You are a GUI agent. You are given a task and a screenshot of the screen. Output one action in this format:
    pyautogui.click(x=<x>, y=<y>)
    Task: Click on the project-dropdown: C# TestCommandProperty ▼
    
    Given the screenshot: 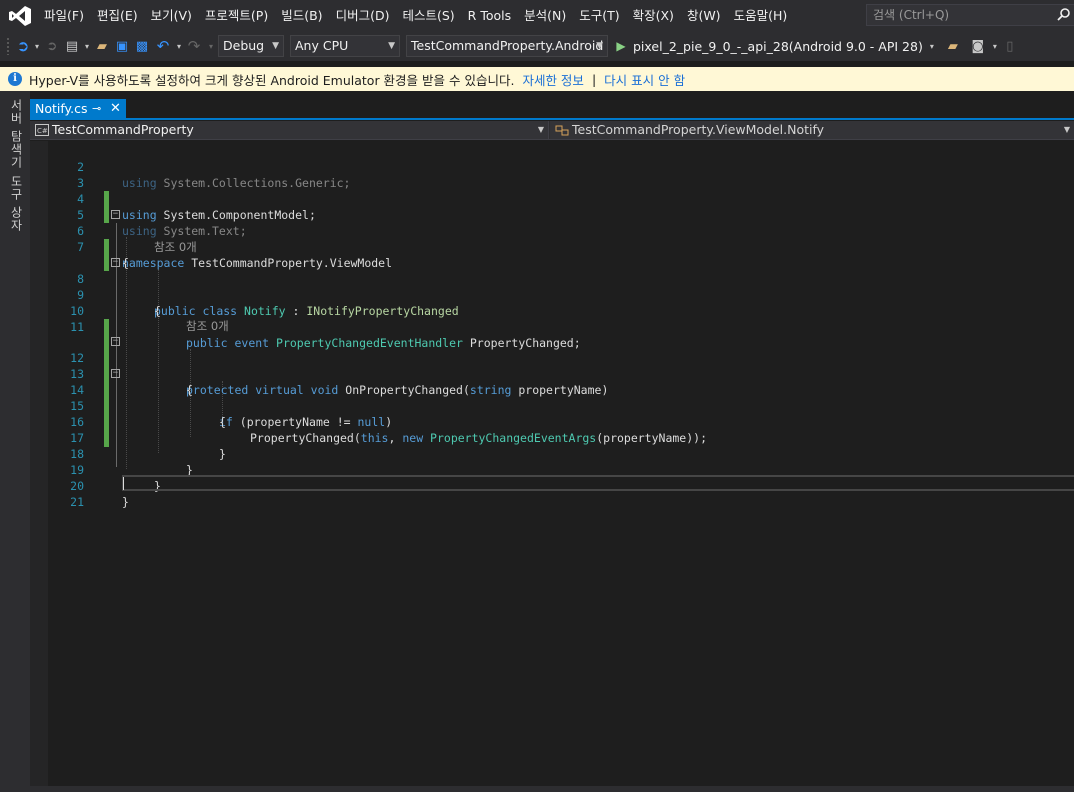 What is the action you would take?
    pyautogui.click(x=289, y=130)
    